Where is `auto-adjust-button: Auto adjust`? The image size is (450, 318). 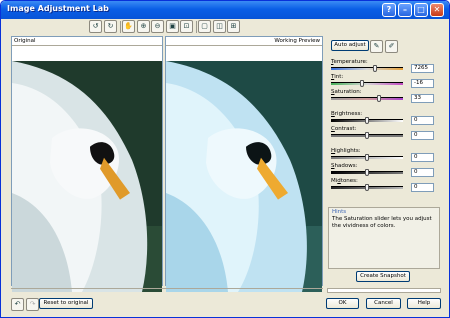
auto-adjust-button: Auto adjust is located at coordinates (350, 45).